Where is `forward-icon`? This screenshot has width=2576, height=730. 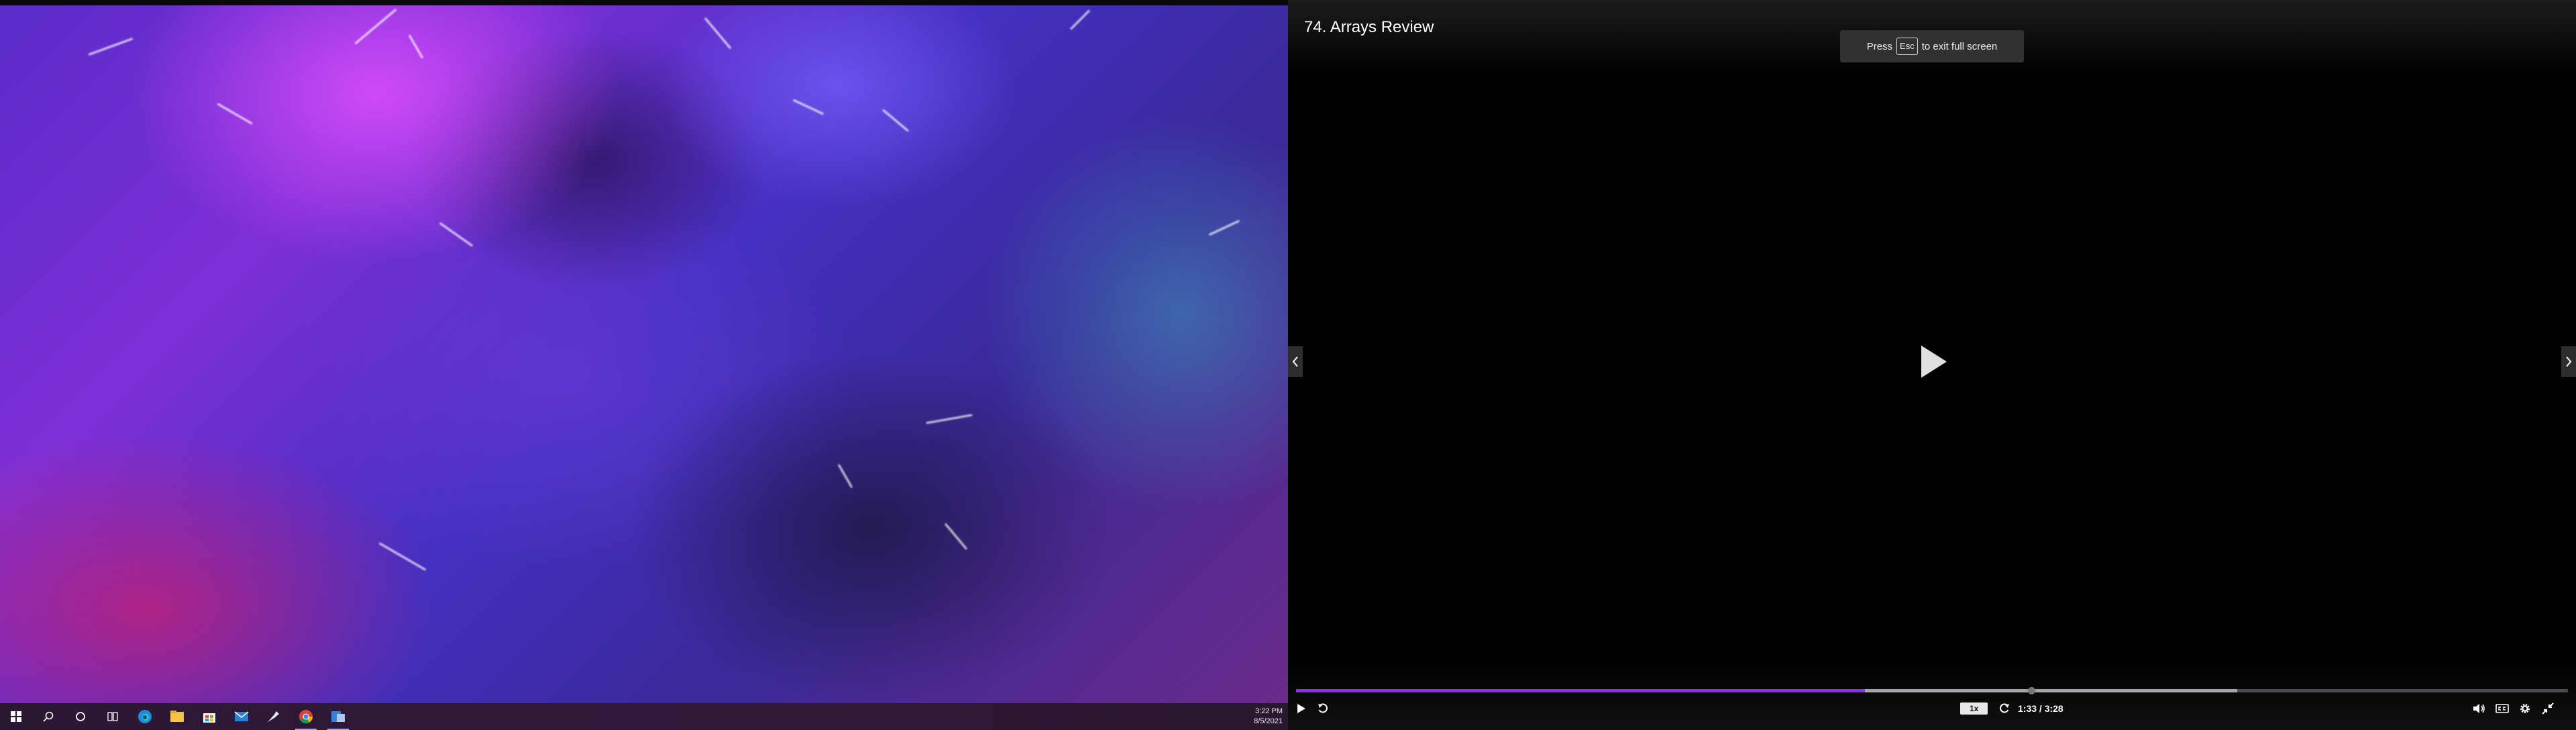 forward-icon is located at coordinates (2004, 708).